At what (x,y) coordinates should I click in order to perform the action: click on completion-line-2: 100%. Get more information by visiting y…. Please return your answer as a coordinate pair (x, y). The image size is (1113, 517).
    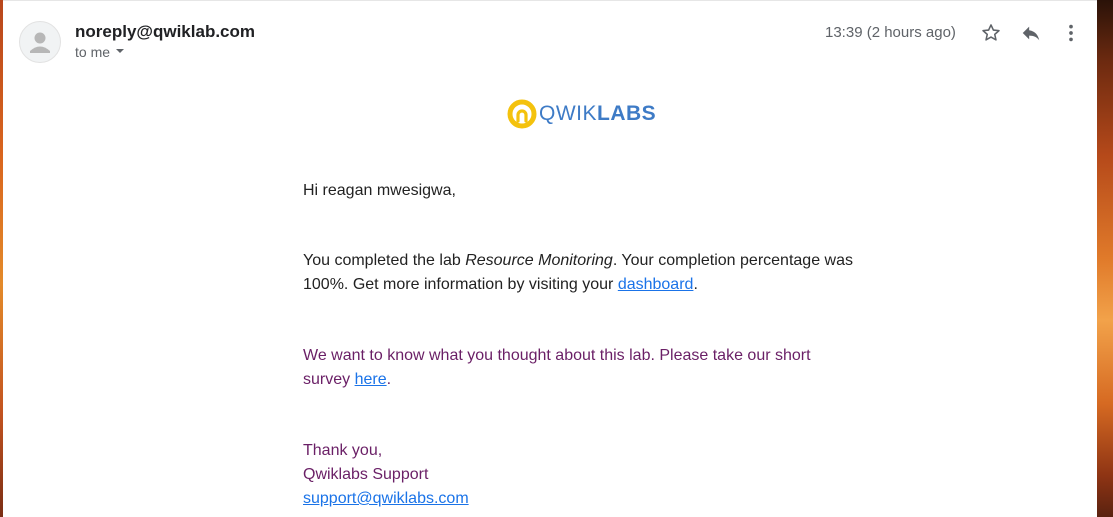
    Looking at the image, I should click on (500, 284).